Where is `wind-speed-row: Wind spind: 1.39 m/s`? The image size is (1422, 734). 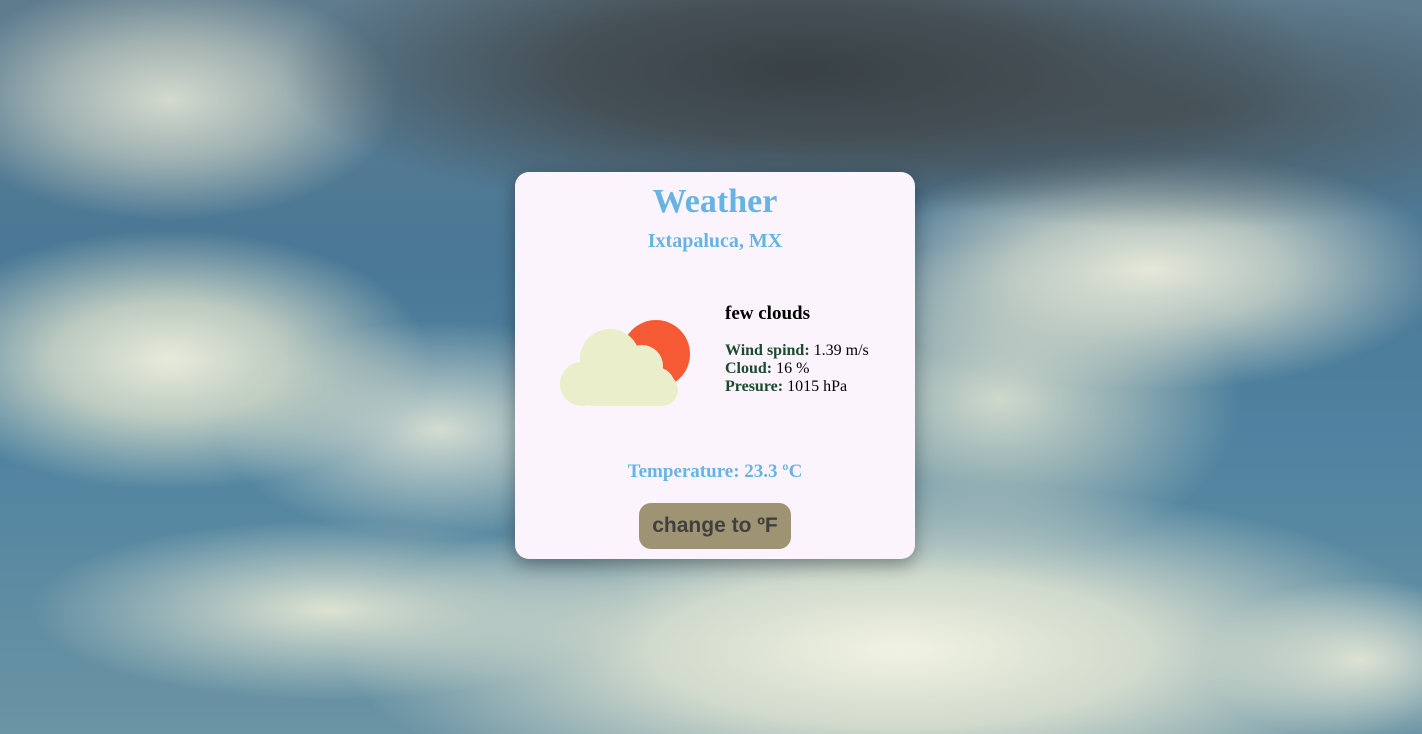
wind-speed-row: Wind spind: 1.39 m/s is located at coordinates (797, 351).